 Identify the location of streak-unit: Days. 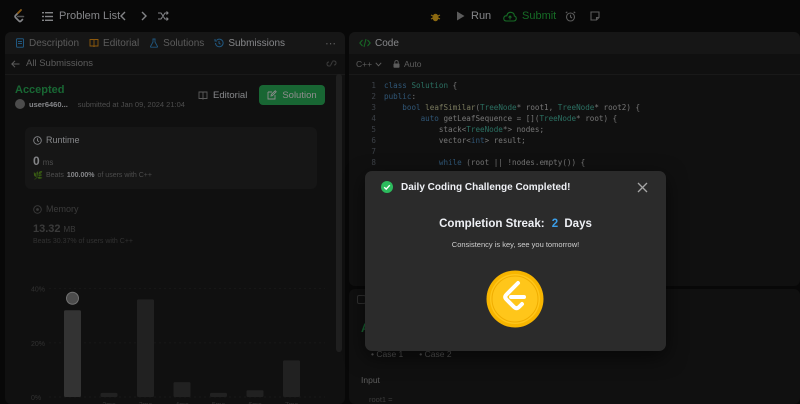
(578, 224).